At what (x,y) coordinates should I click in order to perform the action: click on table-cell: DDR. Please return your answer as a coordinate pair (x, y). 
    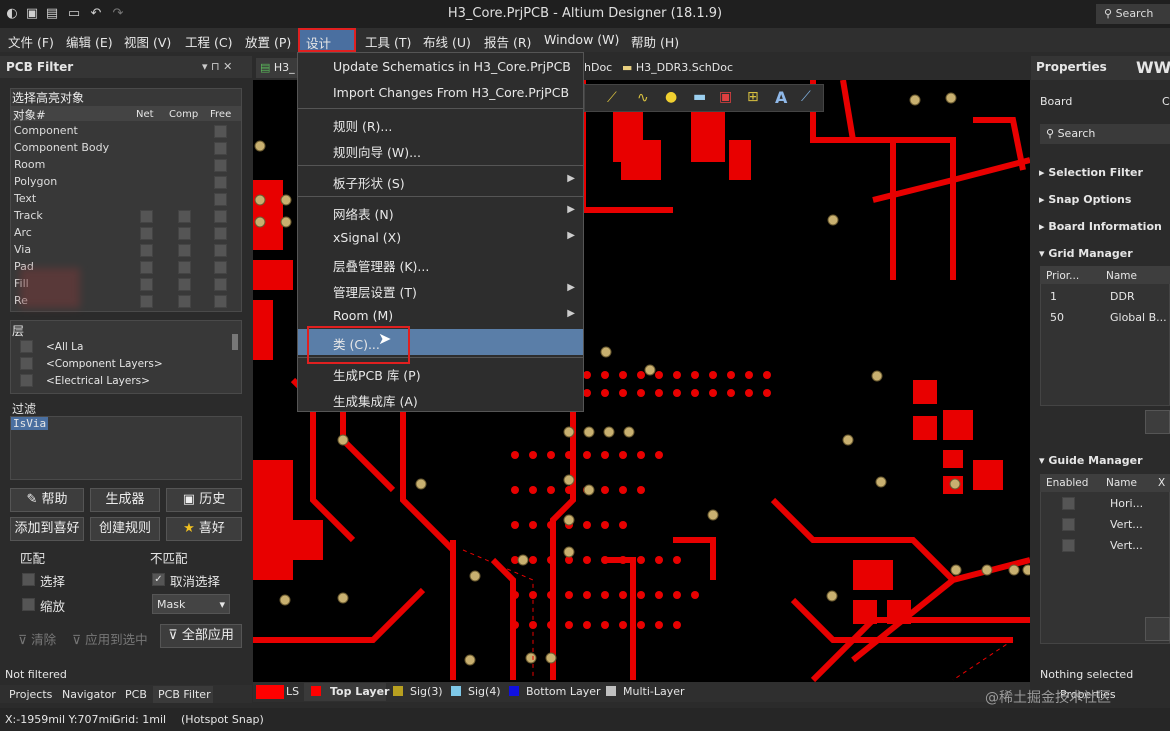
    Looking at the image, I should click on (1122, 296).